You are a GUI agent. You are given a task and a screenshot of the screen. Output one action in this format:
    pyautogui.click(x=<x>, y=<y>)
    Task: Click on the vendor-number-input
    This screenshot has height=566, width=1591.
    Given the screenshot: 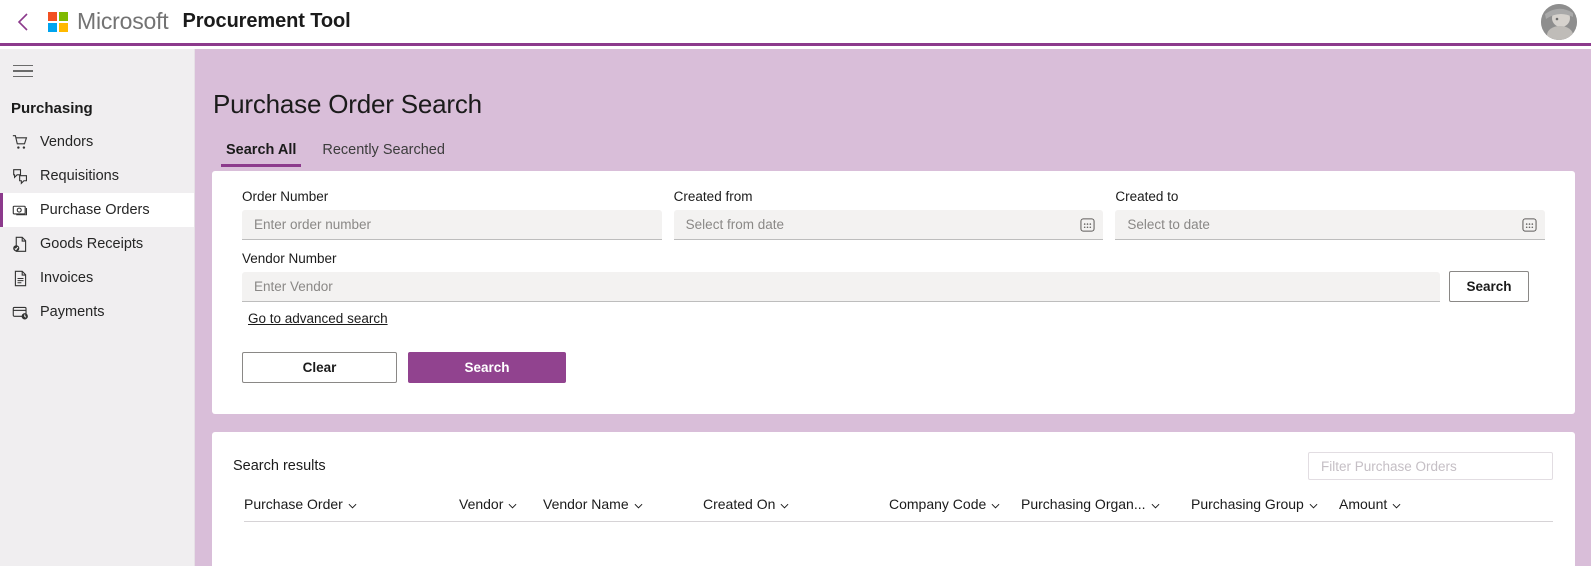 What is the action you would take?
    pyautogui.click(x=841, y=286)
    